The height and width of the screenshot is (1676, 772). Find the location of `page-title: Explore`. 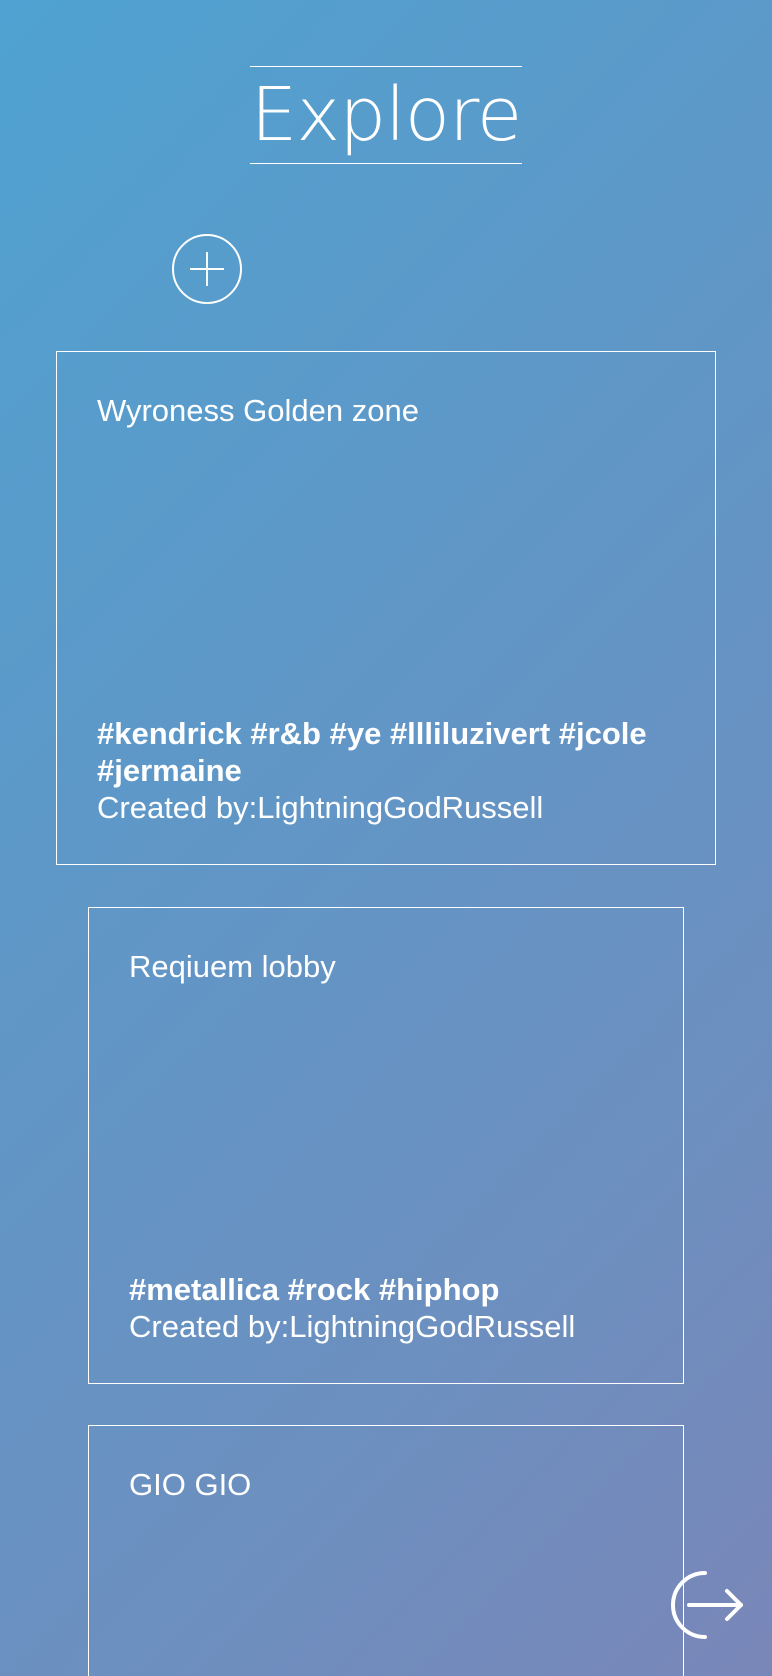

page-title: Explore is located at coordinates (386, 115).